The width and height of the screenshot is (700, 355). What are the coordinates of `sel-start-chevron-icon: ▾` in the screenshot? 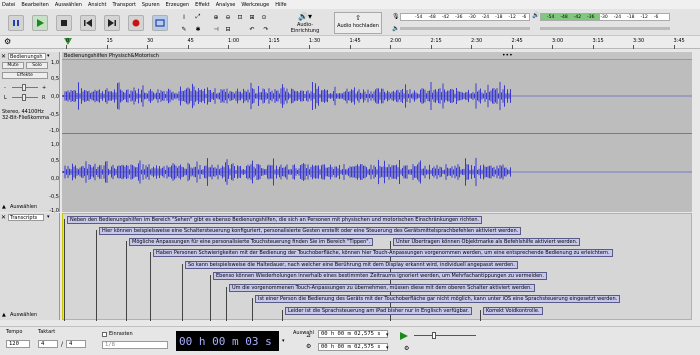 It's located at (387, 335).